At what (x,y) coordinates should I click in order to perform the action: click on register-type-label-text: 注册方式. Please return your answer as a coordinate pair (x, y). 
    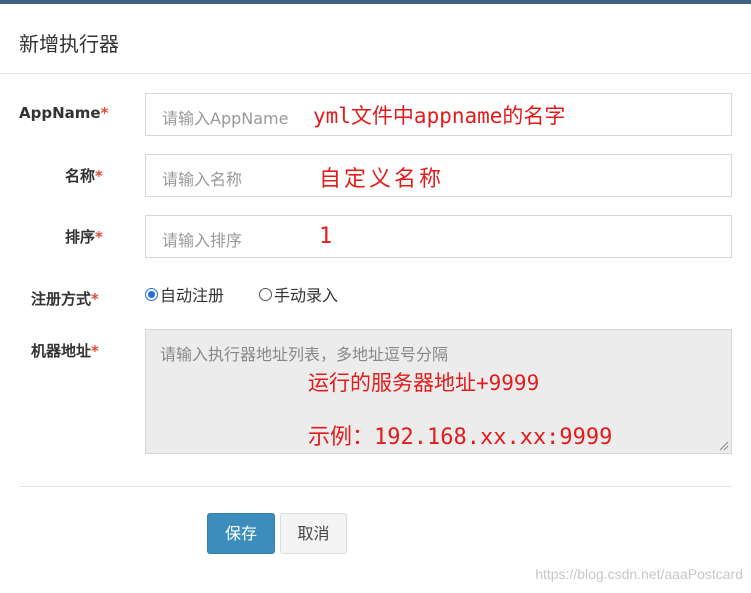
    Looking at the image, I should click on (61, 299).